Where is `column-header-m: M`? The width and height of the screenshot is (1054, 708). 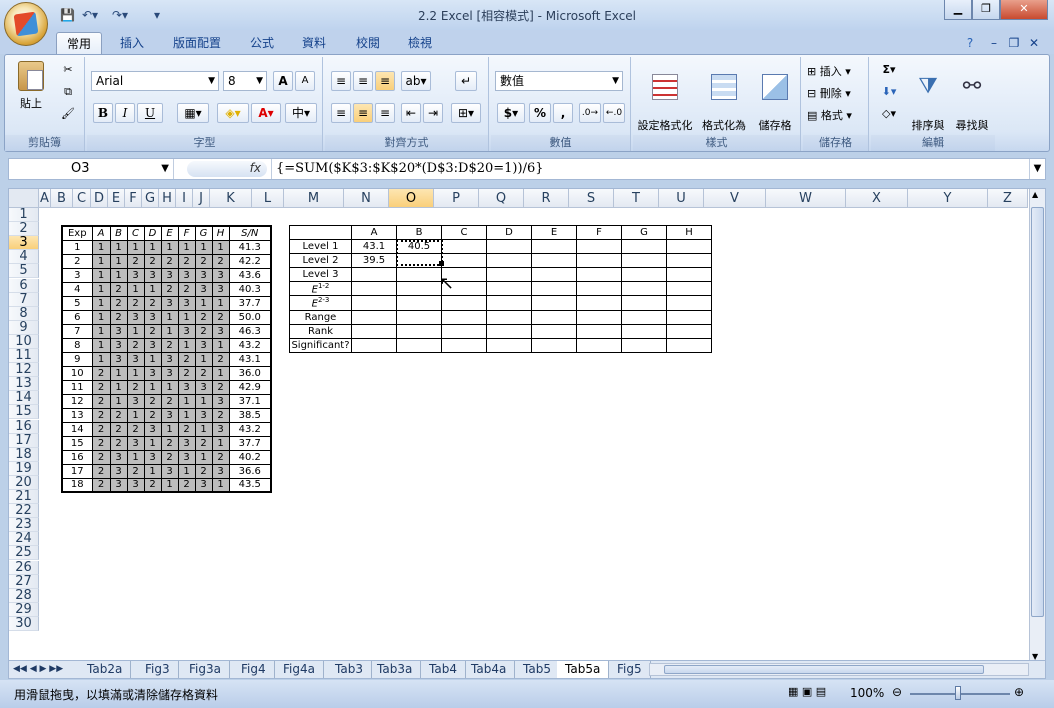
column-header-m: M is located at coordinates (314, 198).